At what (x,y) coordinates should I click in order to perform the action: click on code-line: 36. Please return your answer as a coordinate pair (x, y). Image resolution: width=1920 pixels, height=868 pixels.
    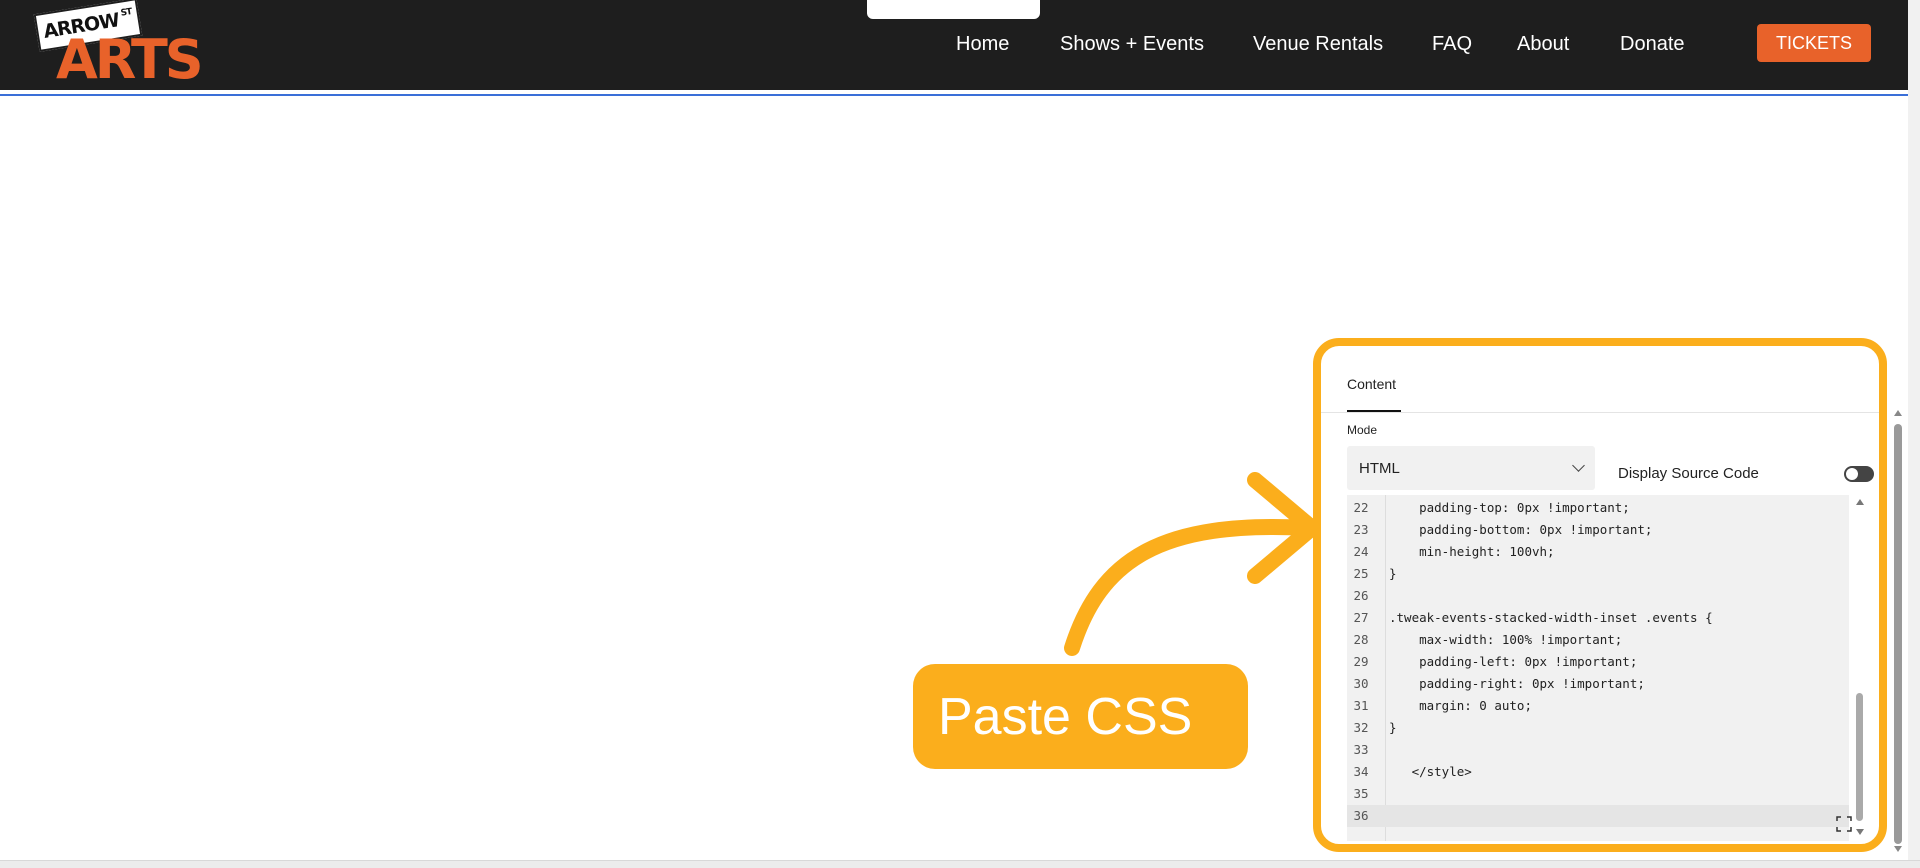
    Looking at the image, I should click on (1598, 816).